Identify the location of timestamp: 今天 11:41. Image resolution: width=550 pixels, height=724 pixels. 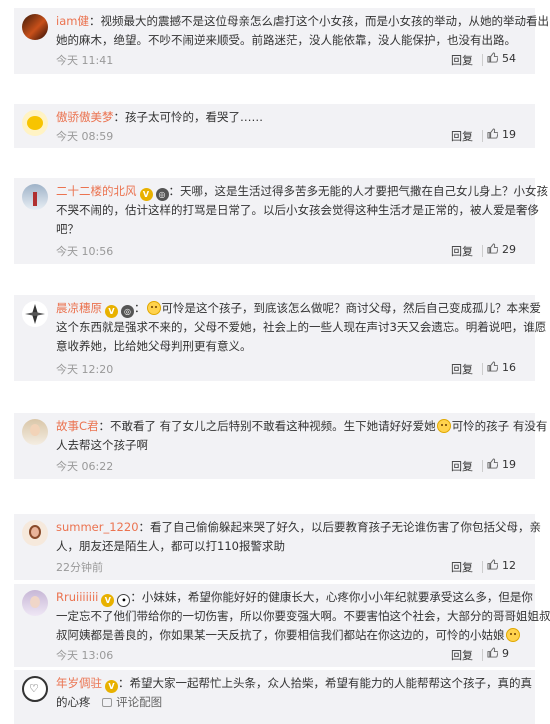
(85, 60).